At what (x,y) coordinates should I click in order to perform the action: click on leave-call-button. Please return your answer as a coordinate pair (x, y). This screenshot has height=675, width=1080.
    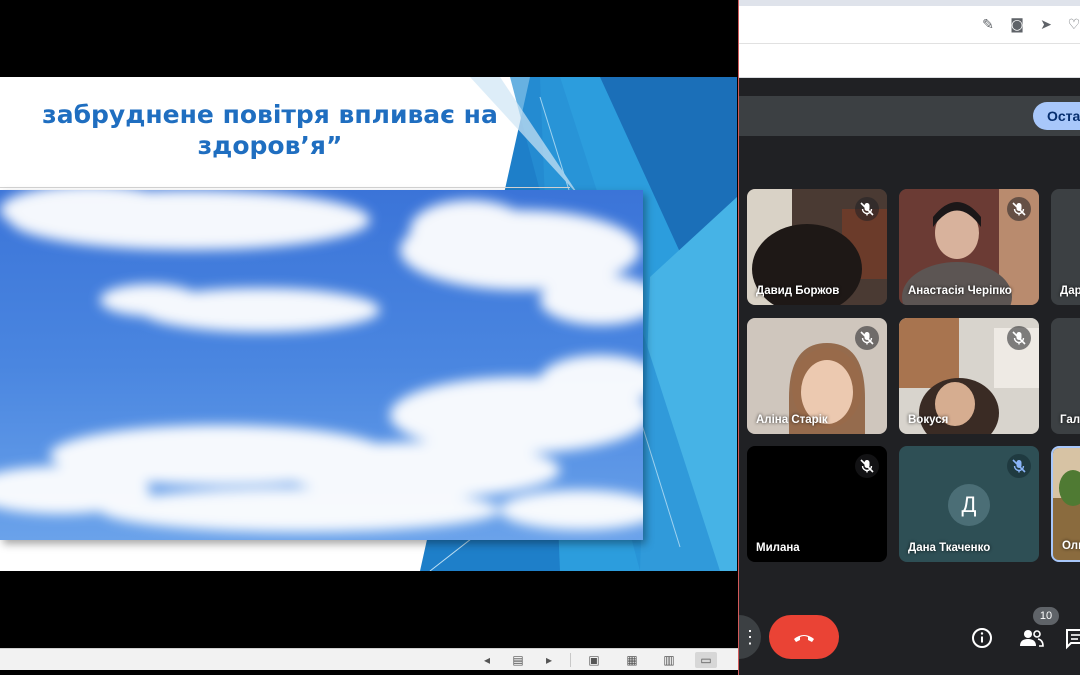
    Looking at the image, I should click on (804, 637).